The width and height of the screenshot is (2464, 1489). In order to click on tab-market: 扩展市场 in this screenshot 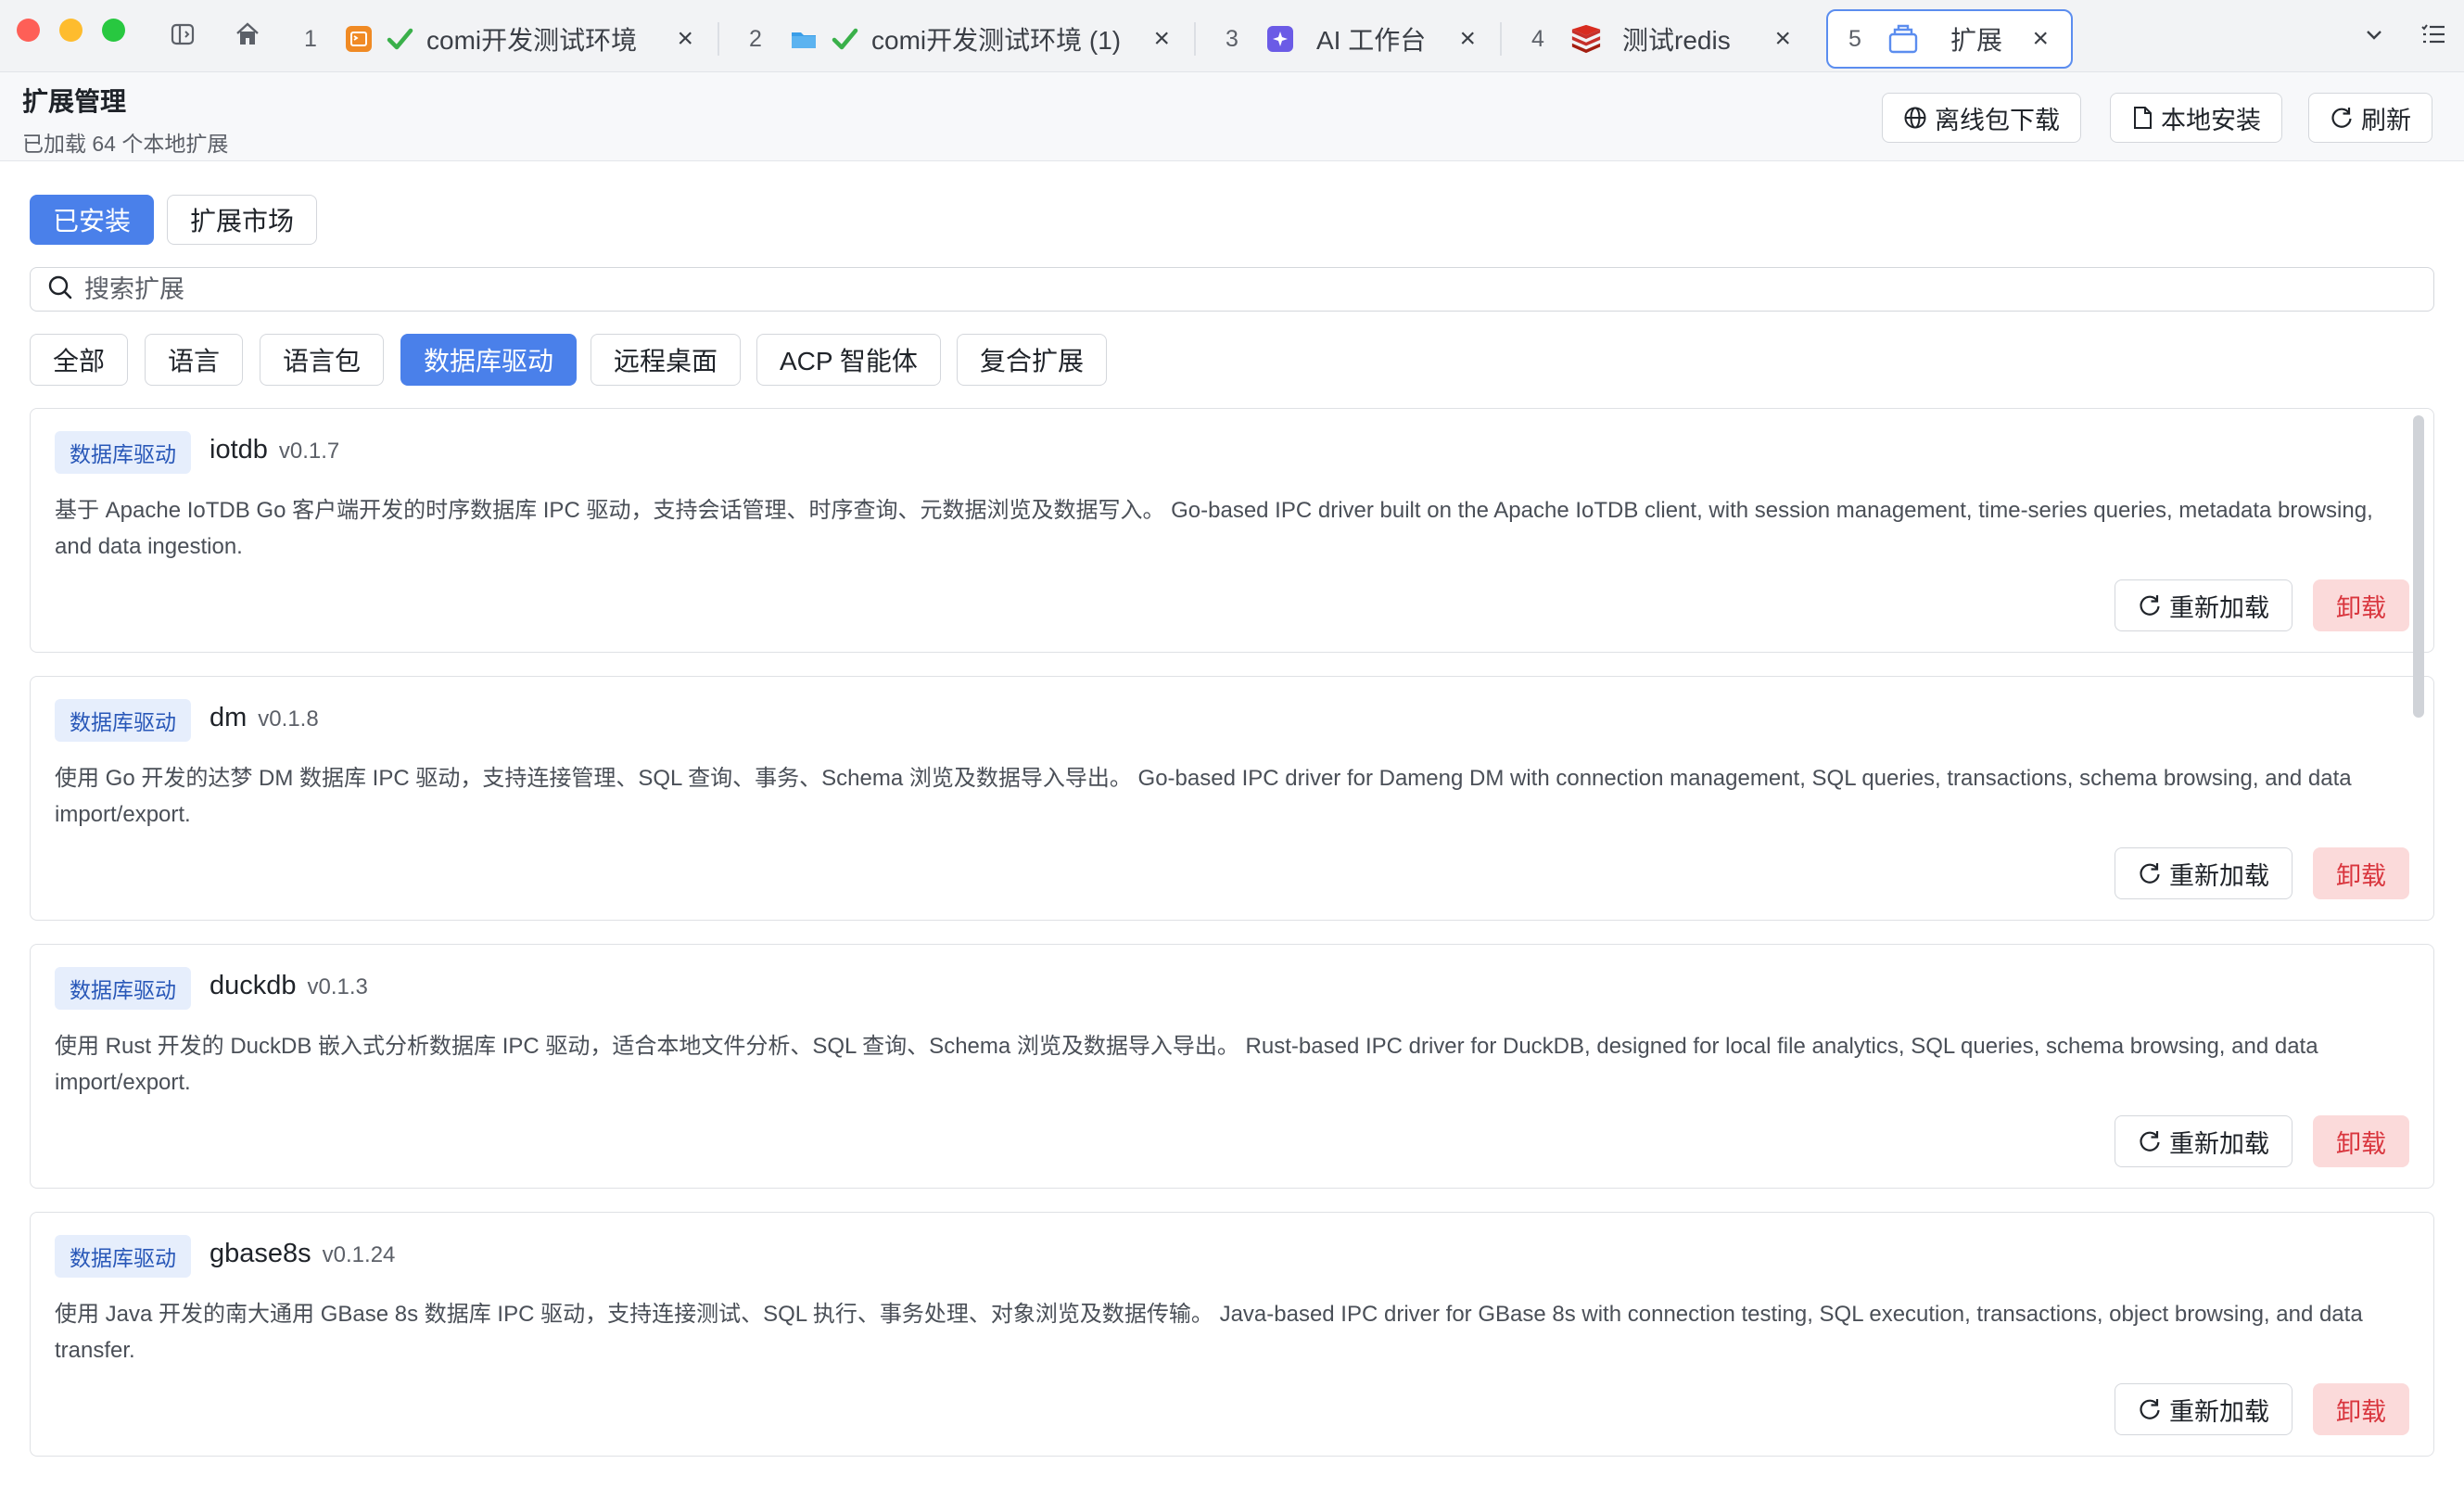, I will do `click(242, 220)`.